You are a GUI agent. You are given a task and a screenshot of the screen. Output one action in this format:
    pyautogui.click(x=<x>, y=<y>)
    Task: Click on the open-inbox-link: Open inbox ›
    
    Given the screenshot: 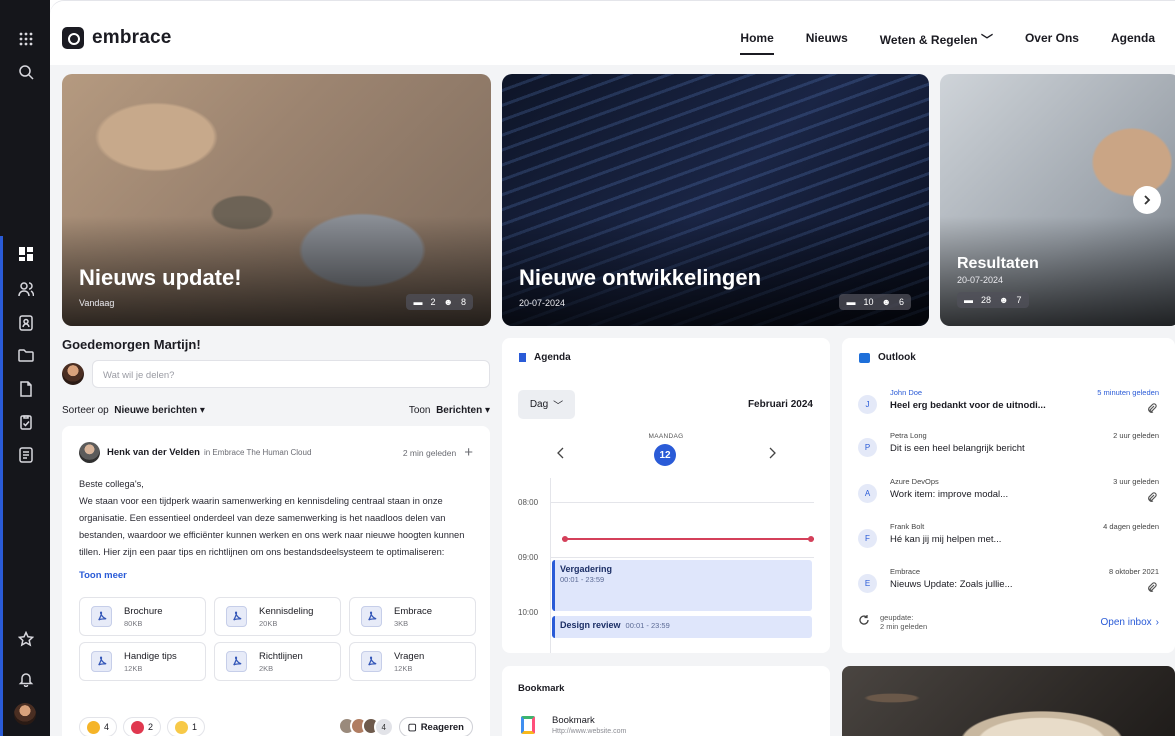 What is the action you would take?
    pyautogui.click(x=1130, y=622)
    